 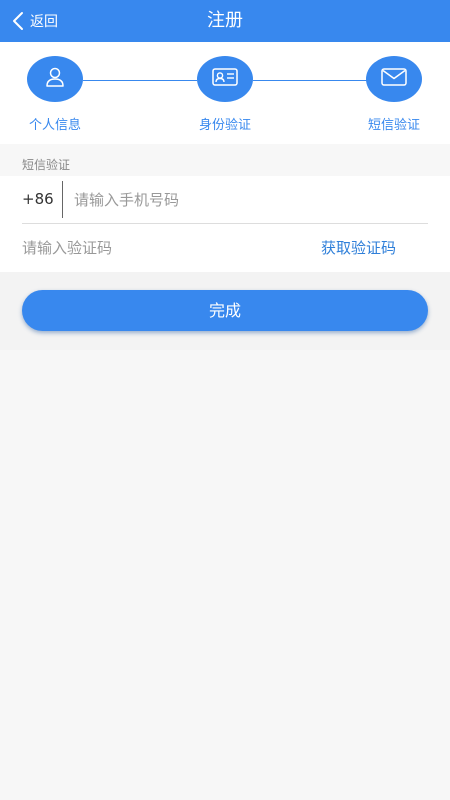 I want to click on step-label: 身份验证, so click(x=224, y=125).